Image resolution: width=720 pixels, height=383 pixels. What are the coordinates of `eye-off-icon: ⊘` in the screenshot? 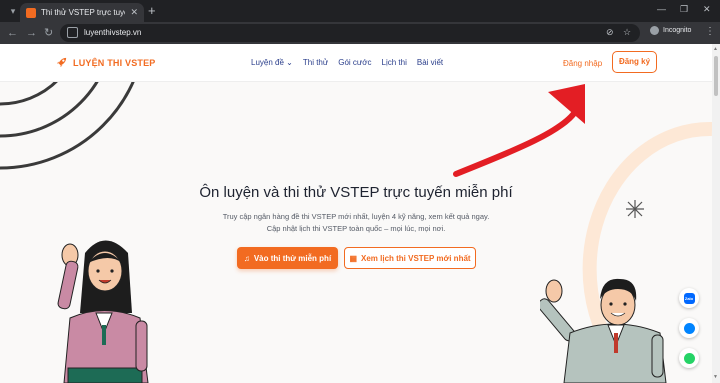 It's located at (610, 32).